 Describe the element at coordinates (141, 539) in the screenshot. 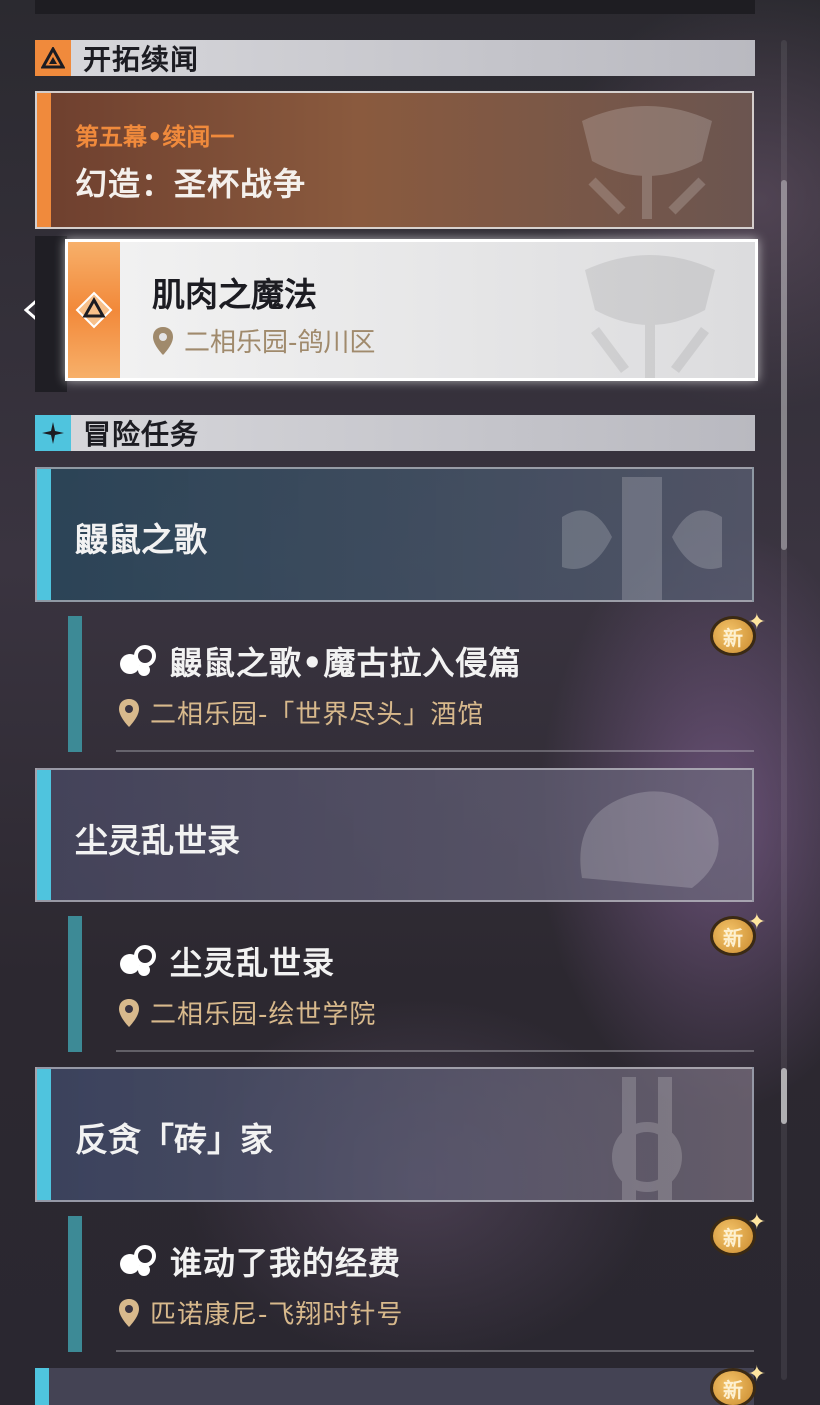

I see `group-title: 鼹鼠之歌` at that location.